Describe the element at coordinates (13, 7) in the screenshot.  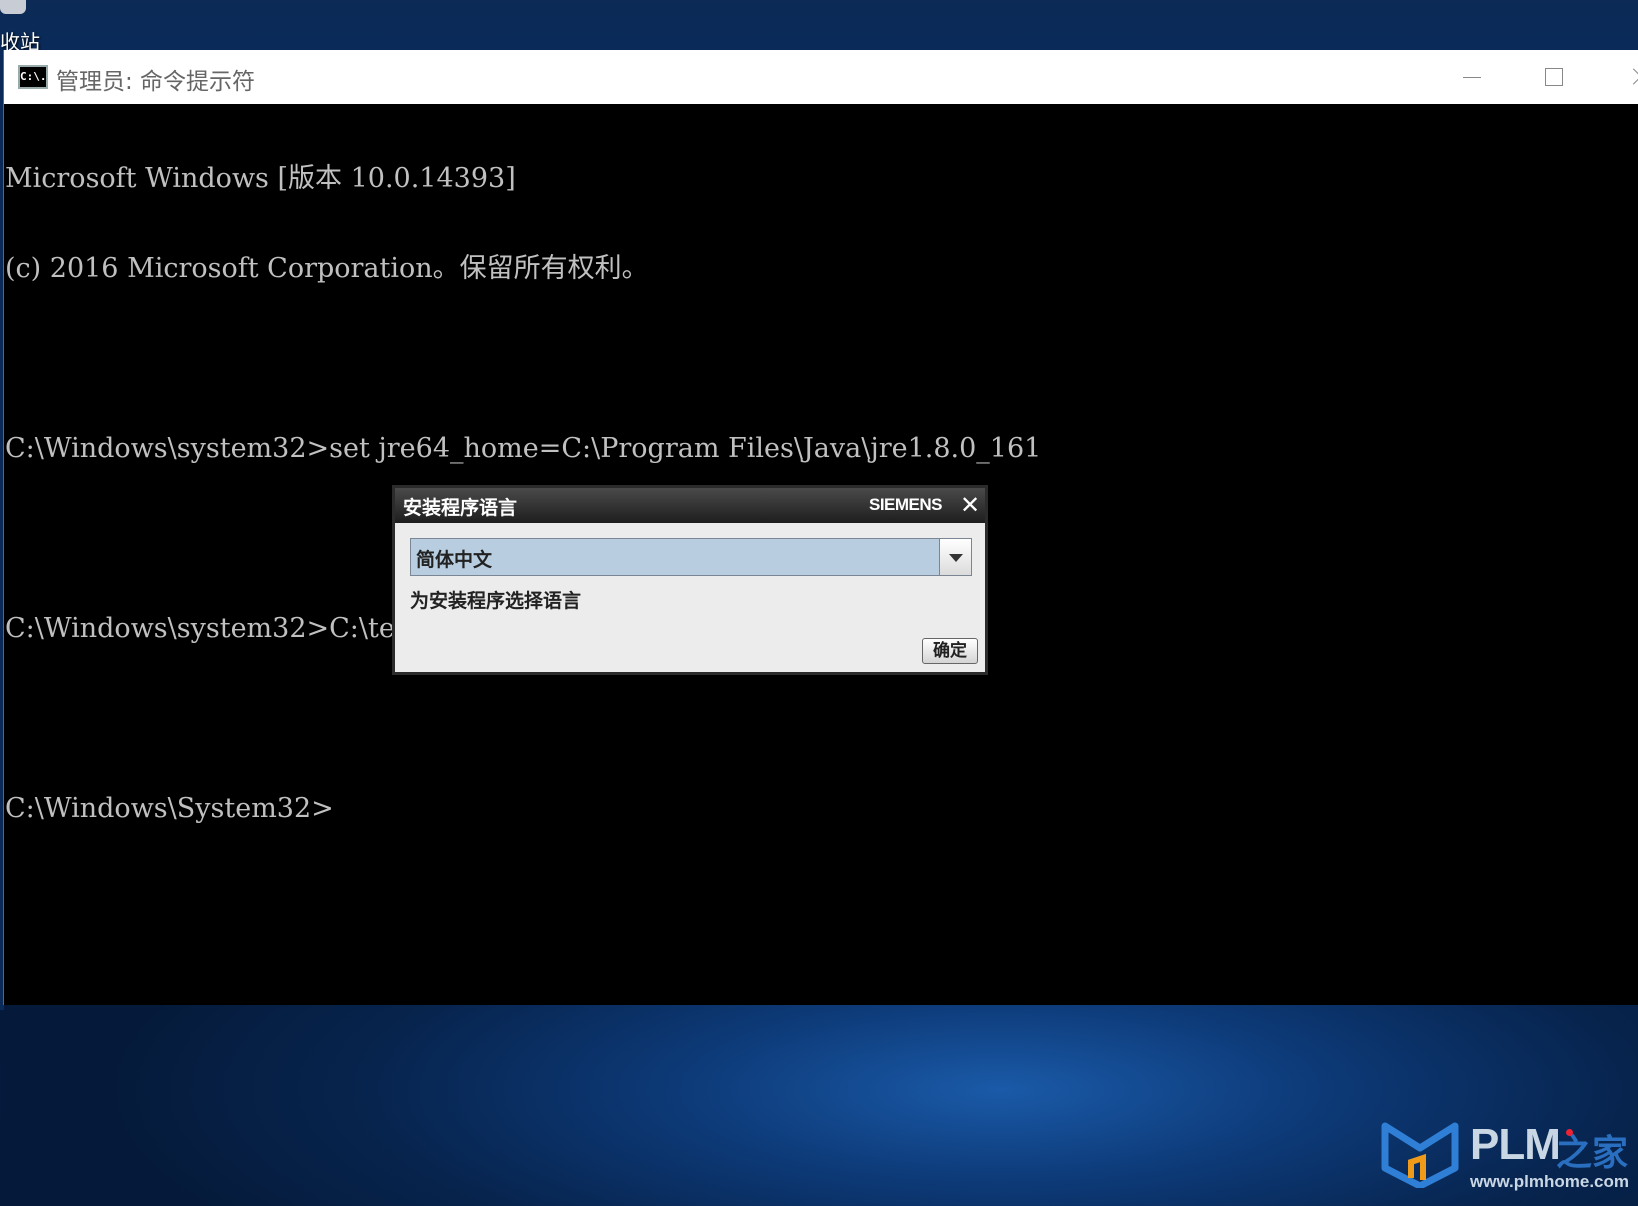
I see `recycle-bin-icon` at that location.